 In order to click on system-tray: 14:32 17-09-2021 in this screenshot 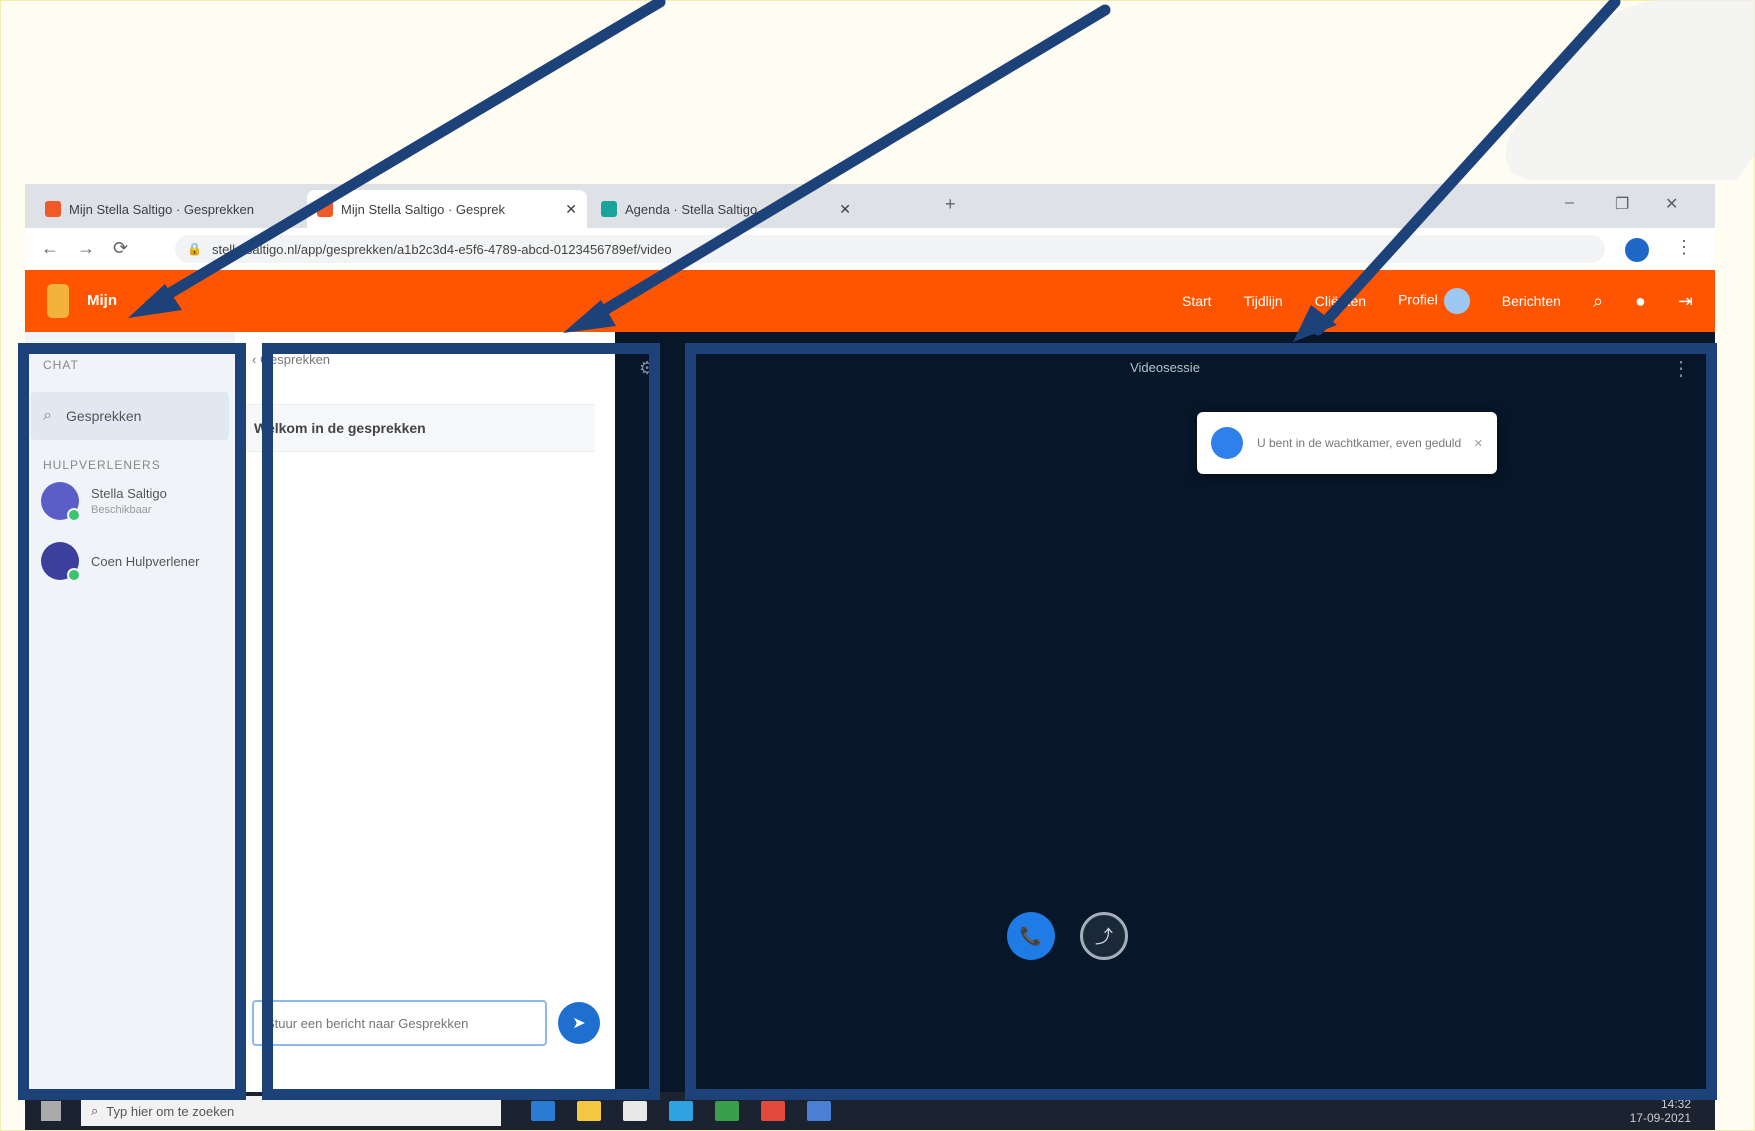, I will do `click(1660, 1111)`.